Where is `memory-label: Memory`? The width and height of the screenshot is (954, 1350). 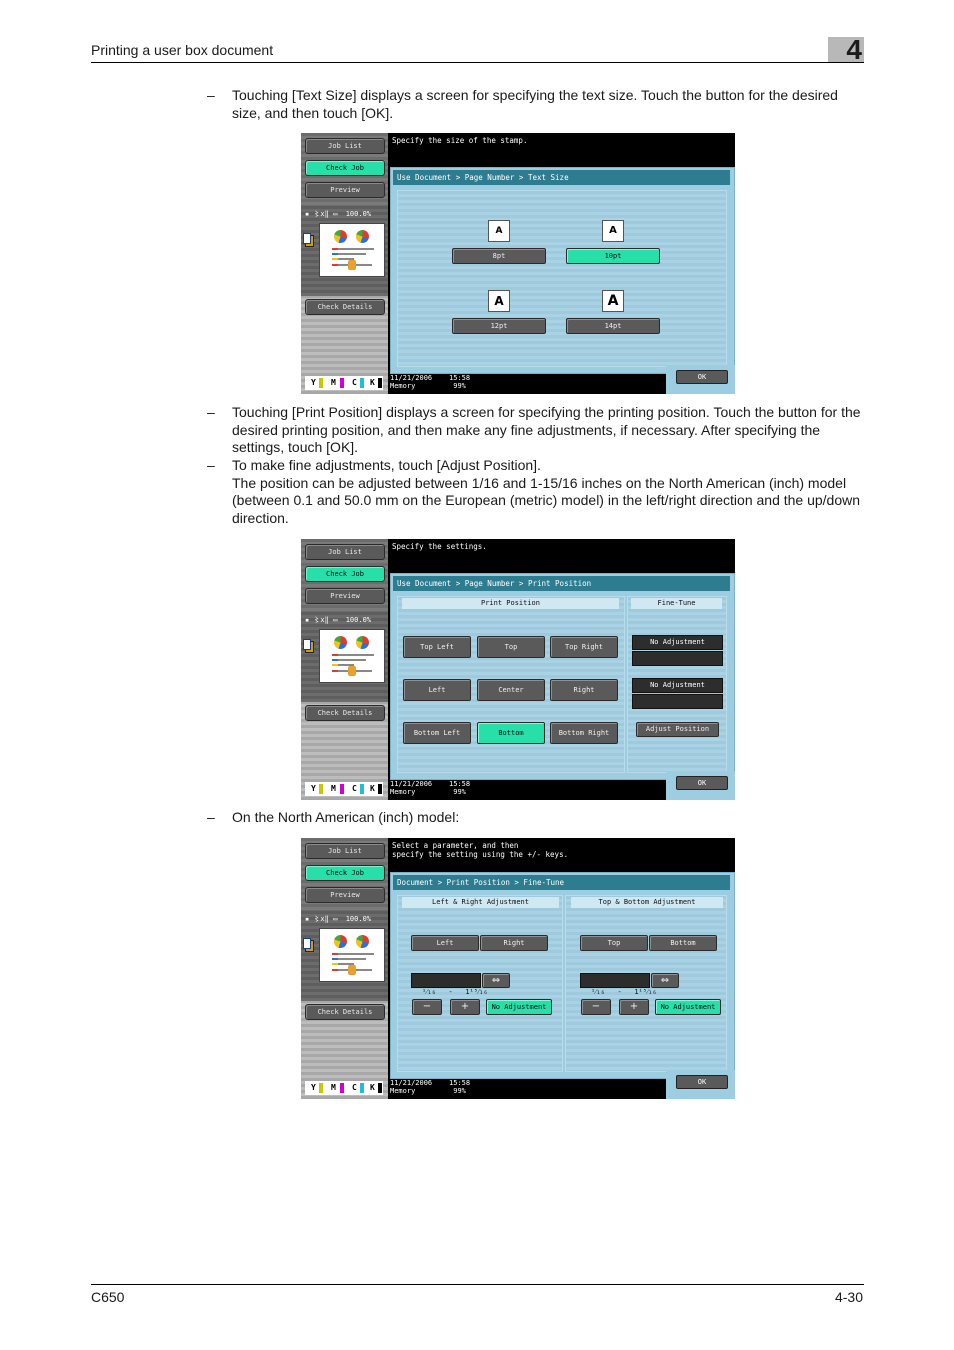
memory-label: Memory is located at coordinates (403, 1091).